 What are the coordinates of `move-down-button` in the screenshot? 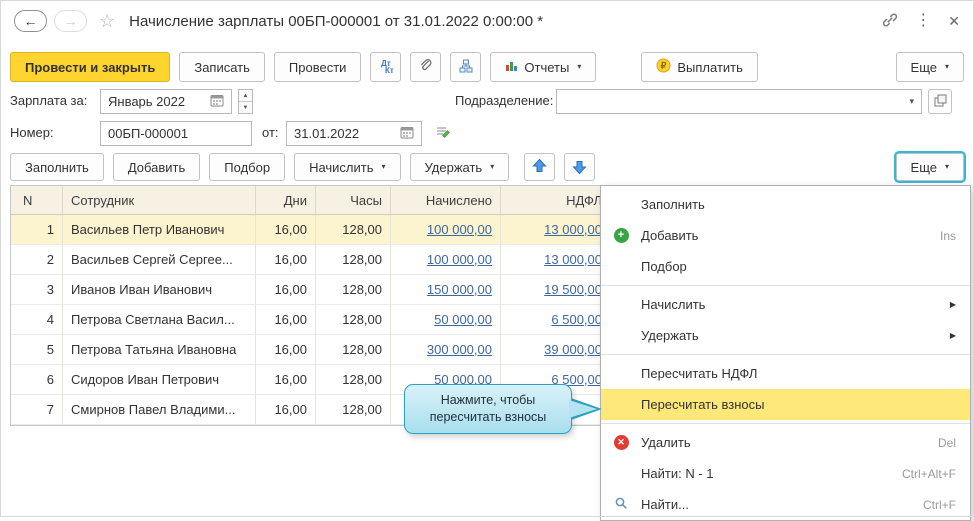 It's located at (580, 167).